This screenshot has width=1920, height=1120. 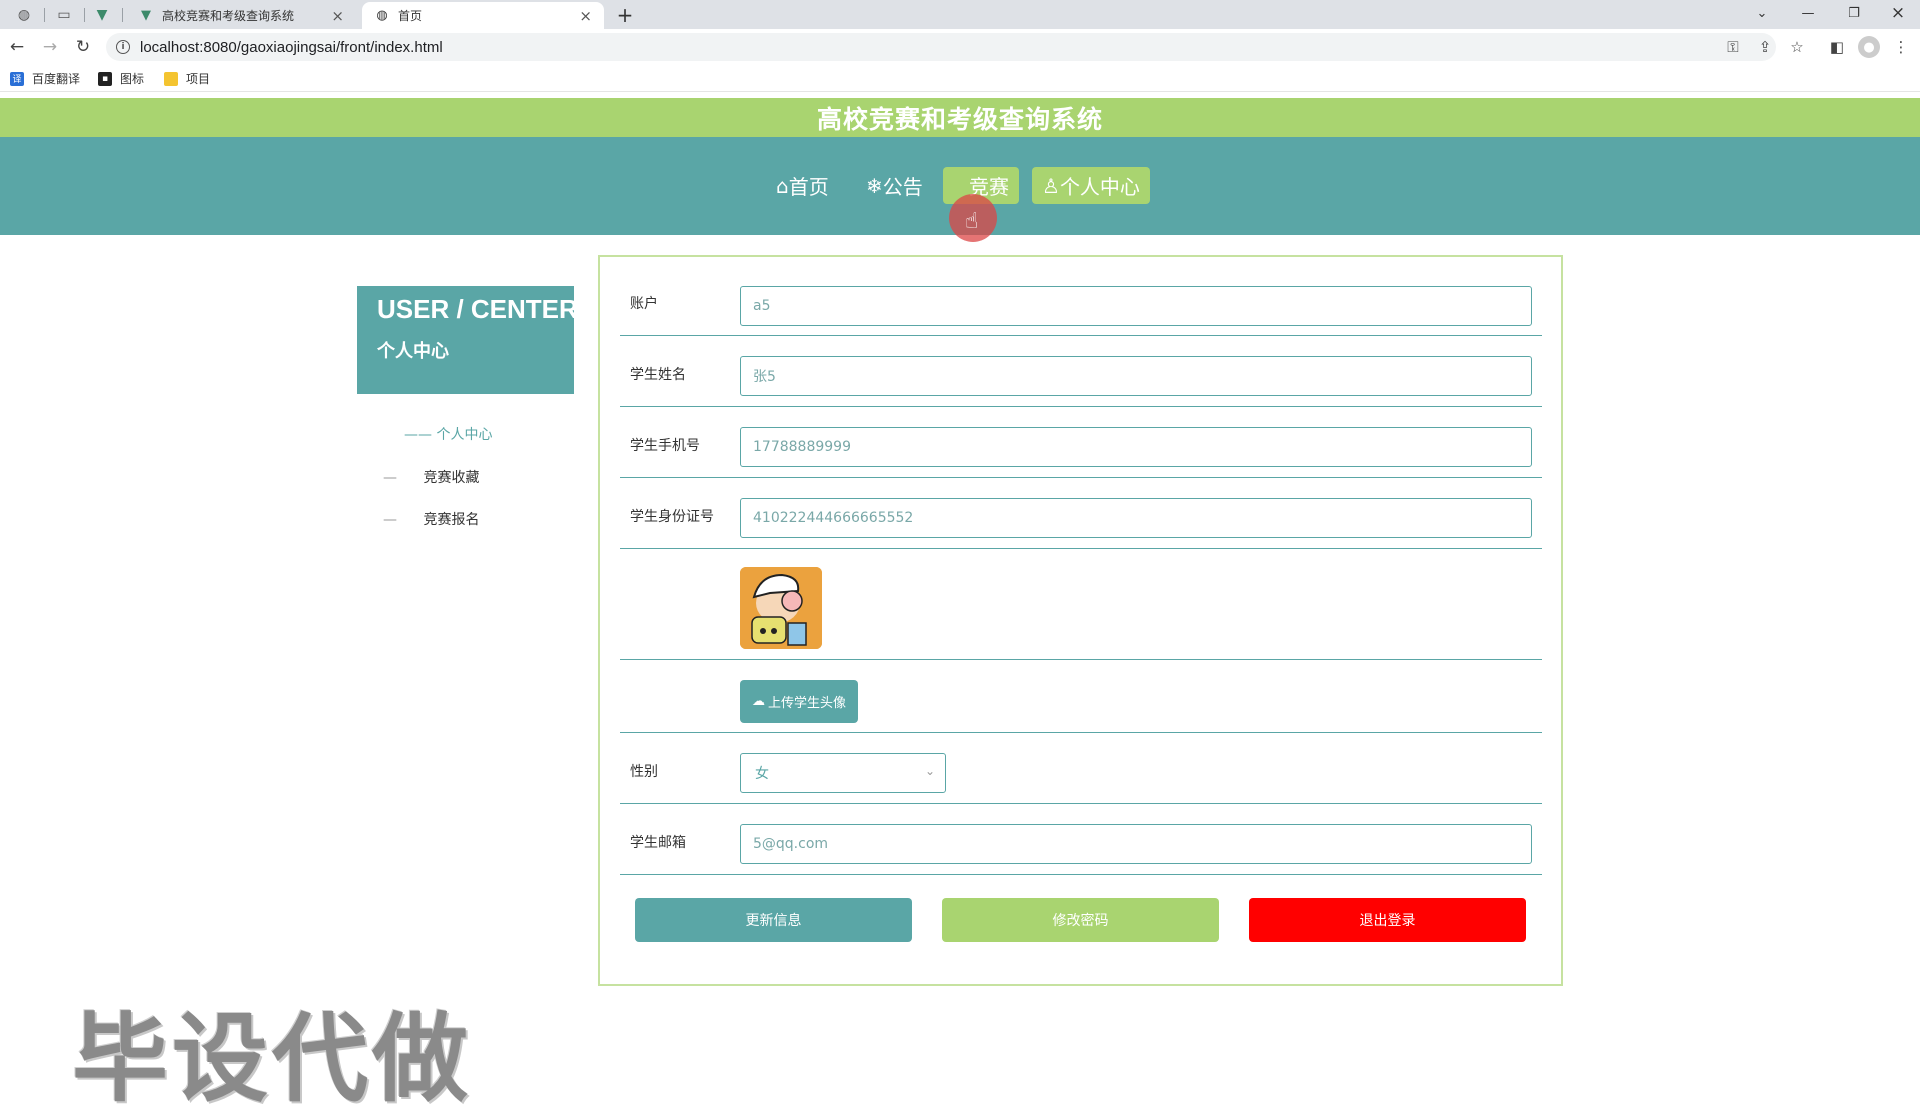 I want to click on account-input: a5, so click(x=1136, y=306).